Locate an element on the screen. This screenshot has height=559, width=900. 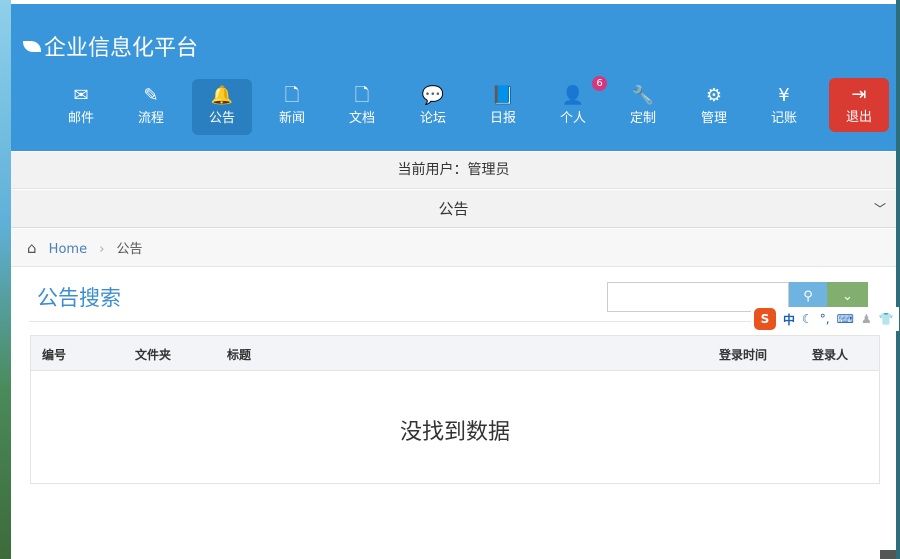
leaf-icon is located at coordinates (32, 46).